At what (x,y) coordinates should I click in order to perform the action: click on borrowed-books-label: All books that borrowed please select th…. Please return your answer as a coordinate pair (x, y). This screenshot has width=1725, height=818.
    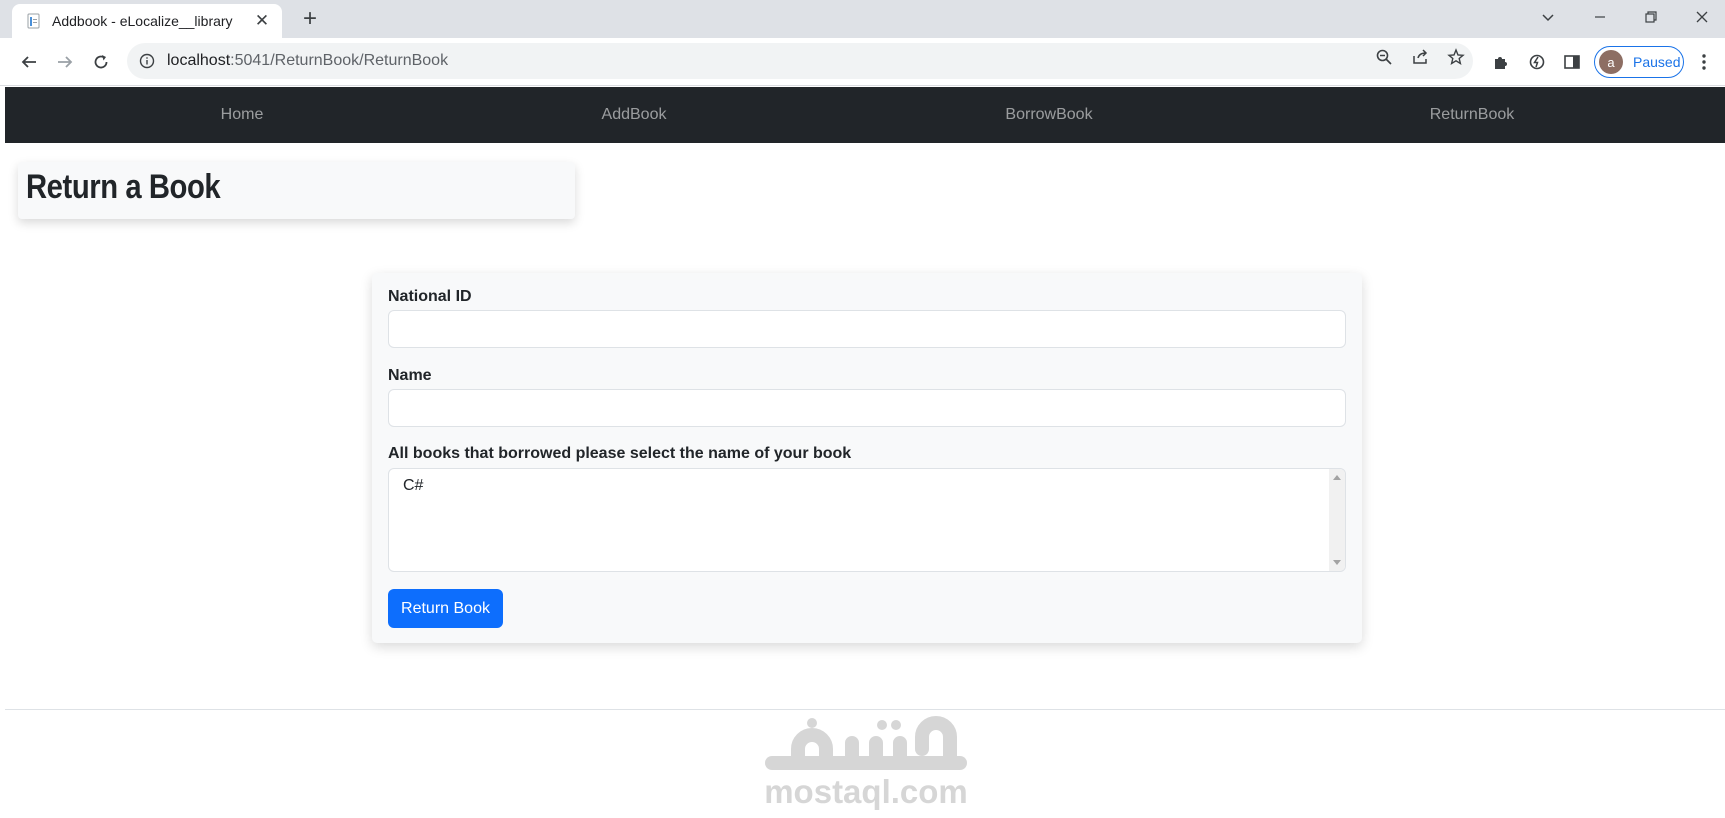
    Looking at the image, I should click on (620, 453).